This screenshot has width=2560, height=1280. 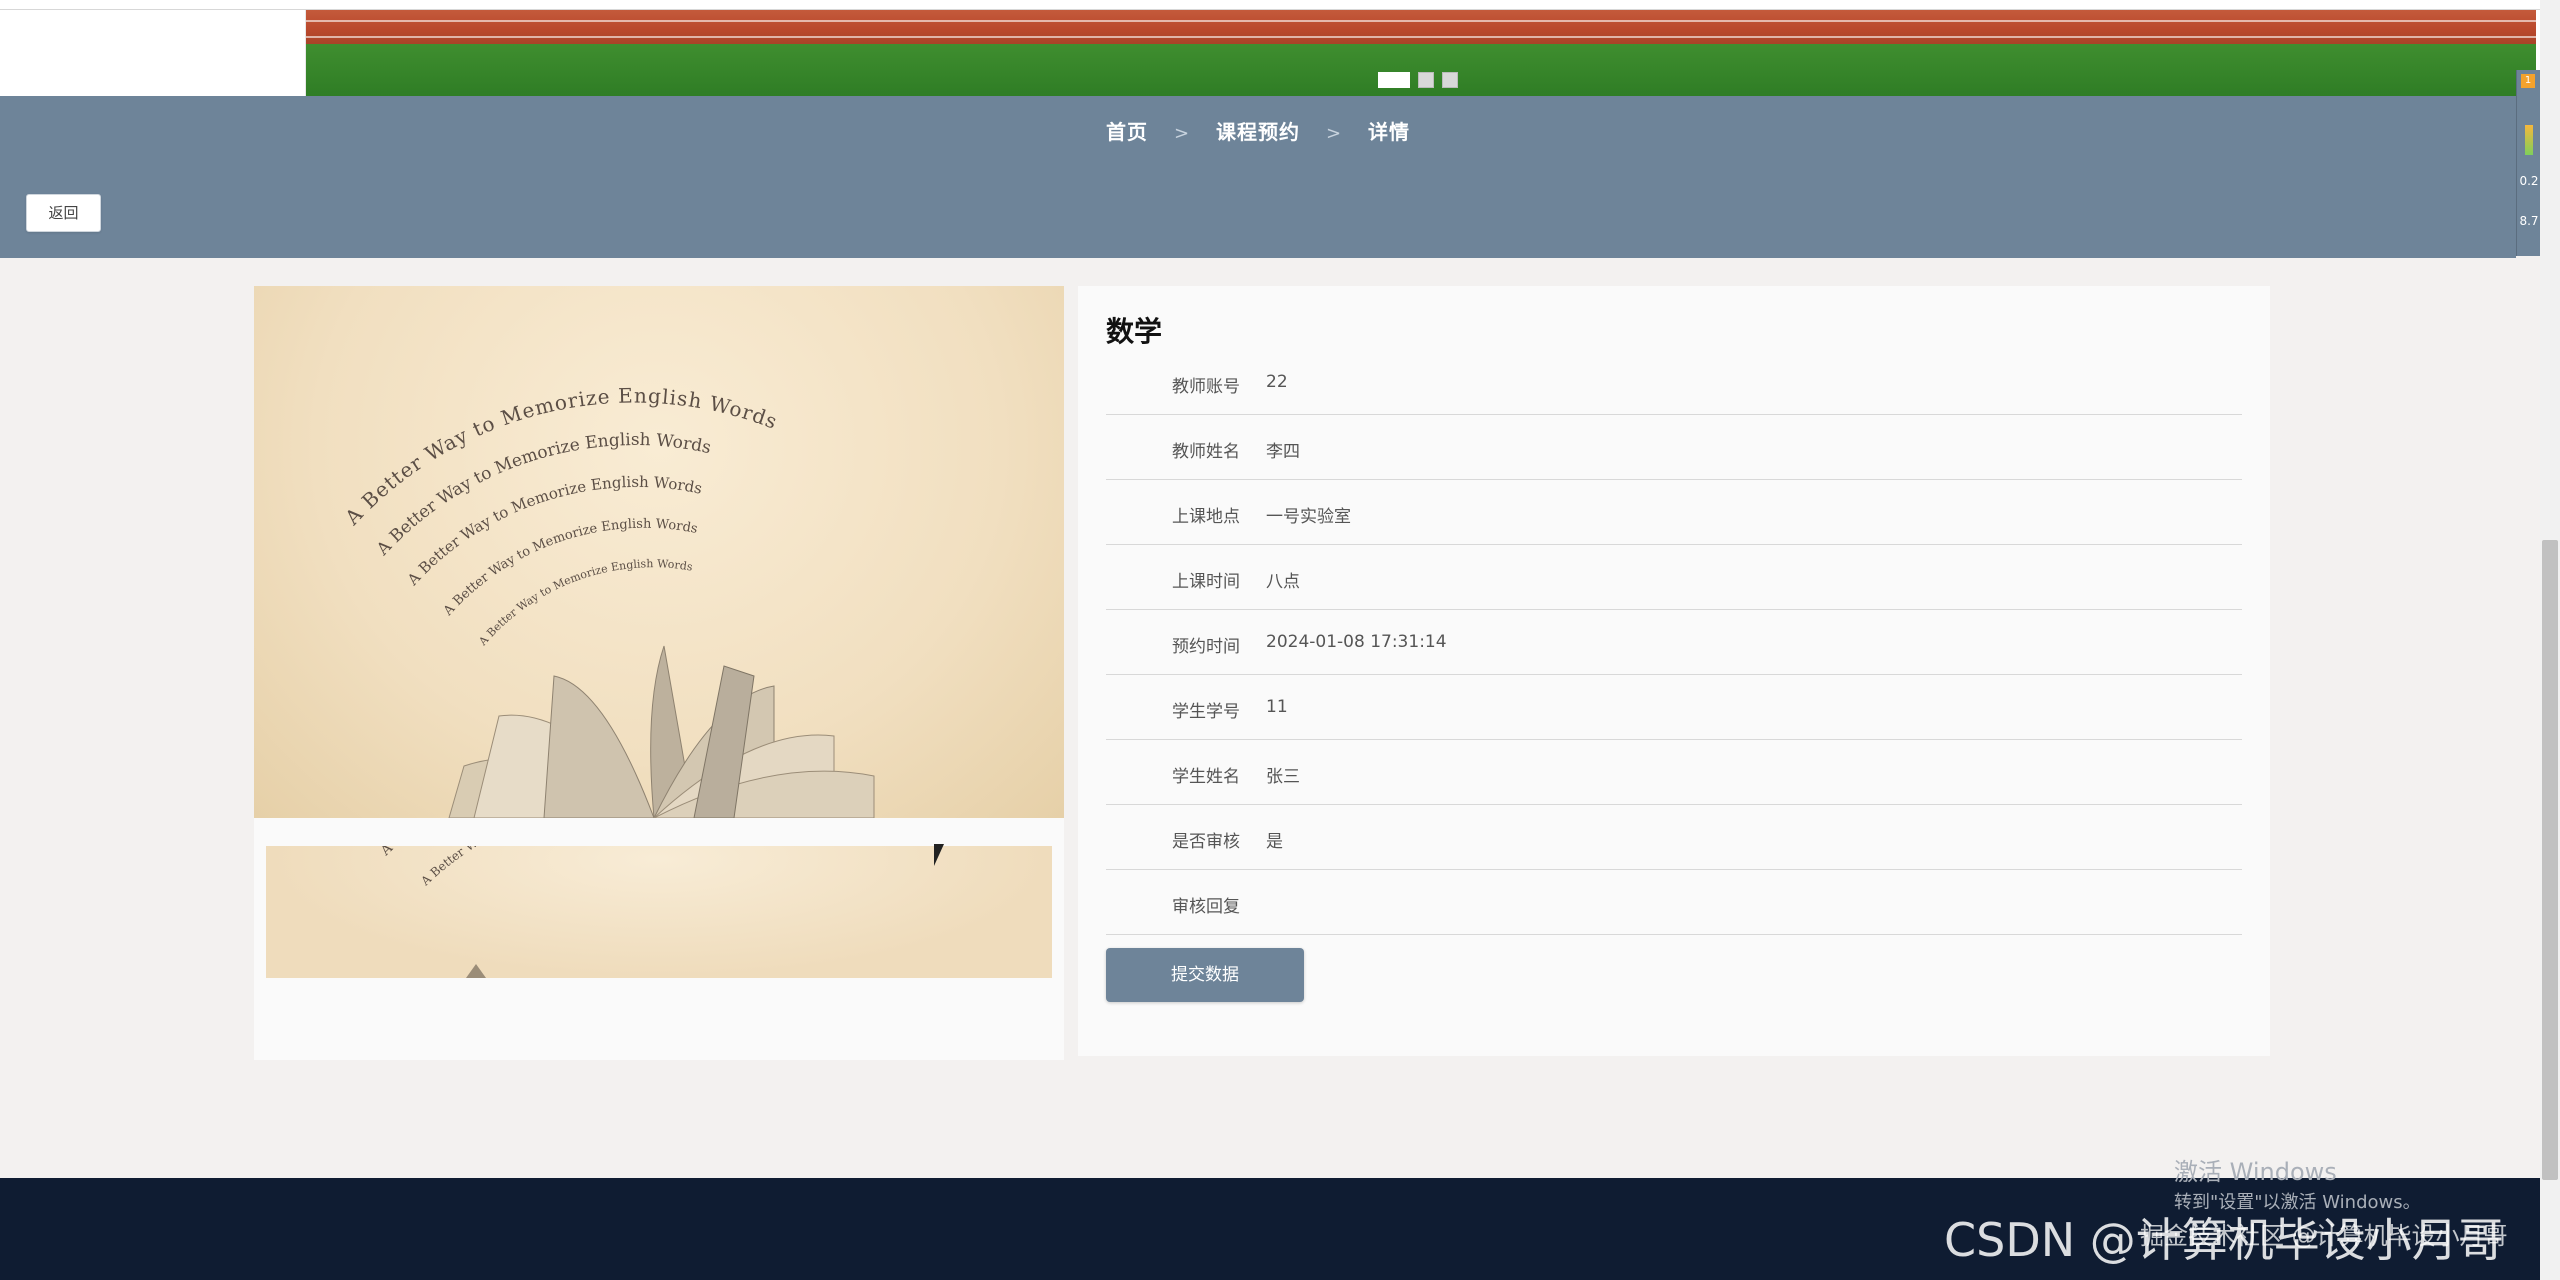 What do you see at coordinates (1356, 642) in the screenshot?
I see `field-value: 2024-01-08 17:31:14` at bounding box center [1356, 642].